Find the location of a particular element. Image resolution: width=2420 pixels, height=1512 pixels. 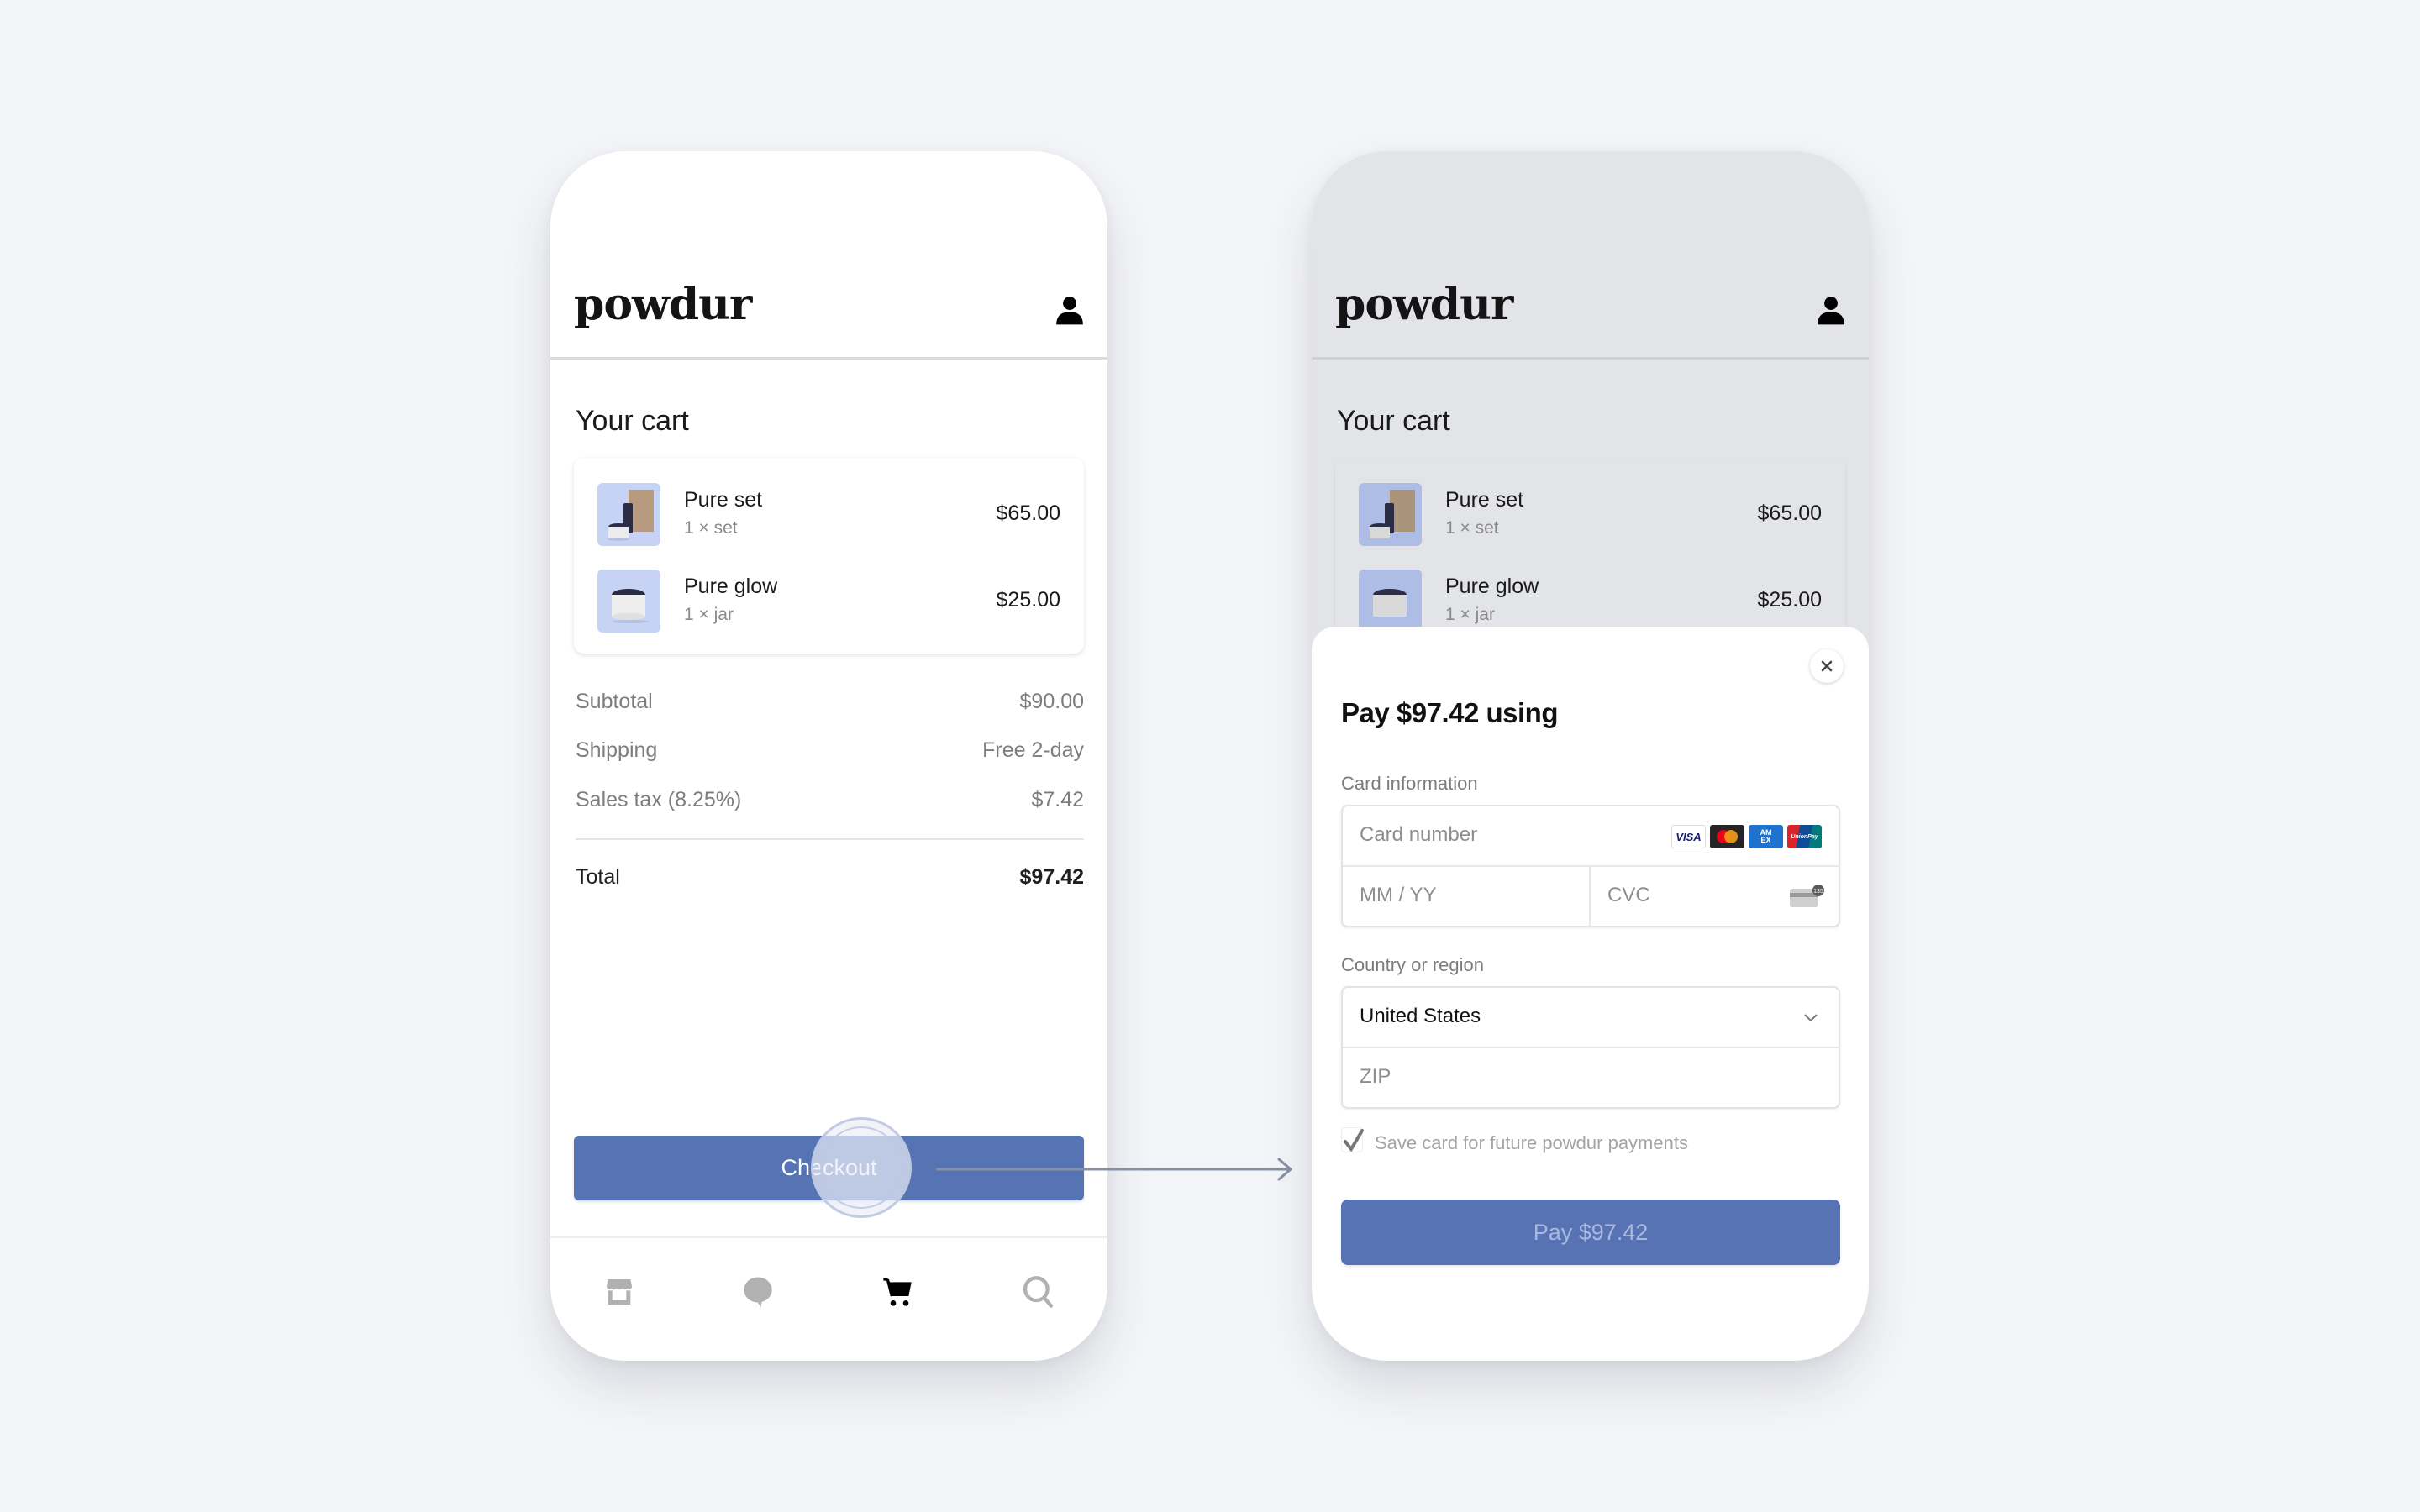

summary-value: $7.42 is located at coordinates (1057, 799).